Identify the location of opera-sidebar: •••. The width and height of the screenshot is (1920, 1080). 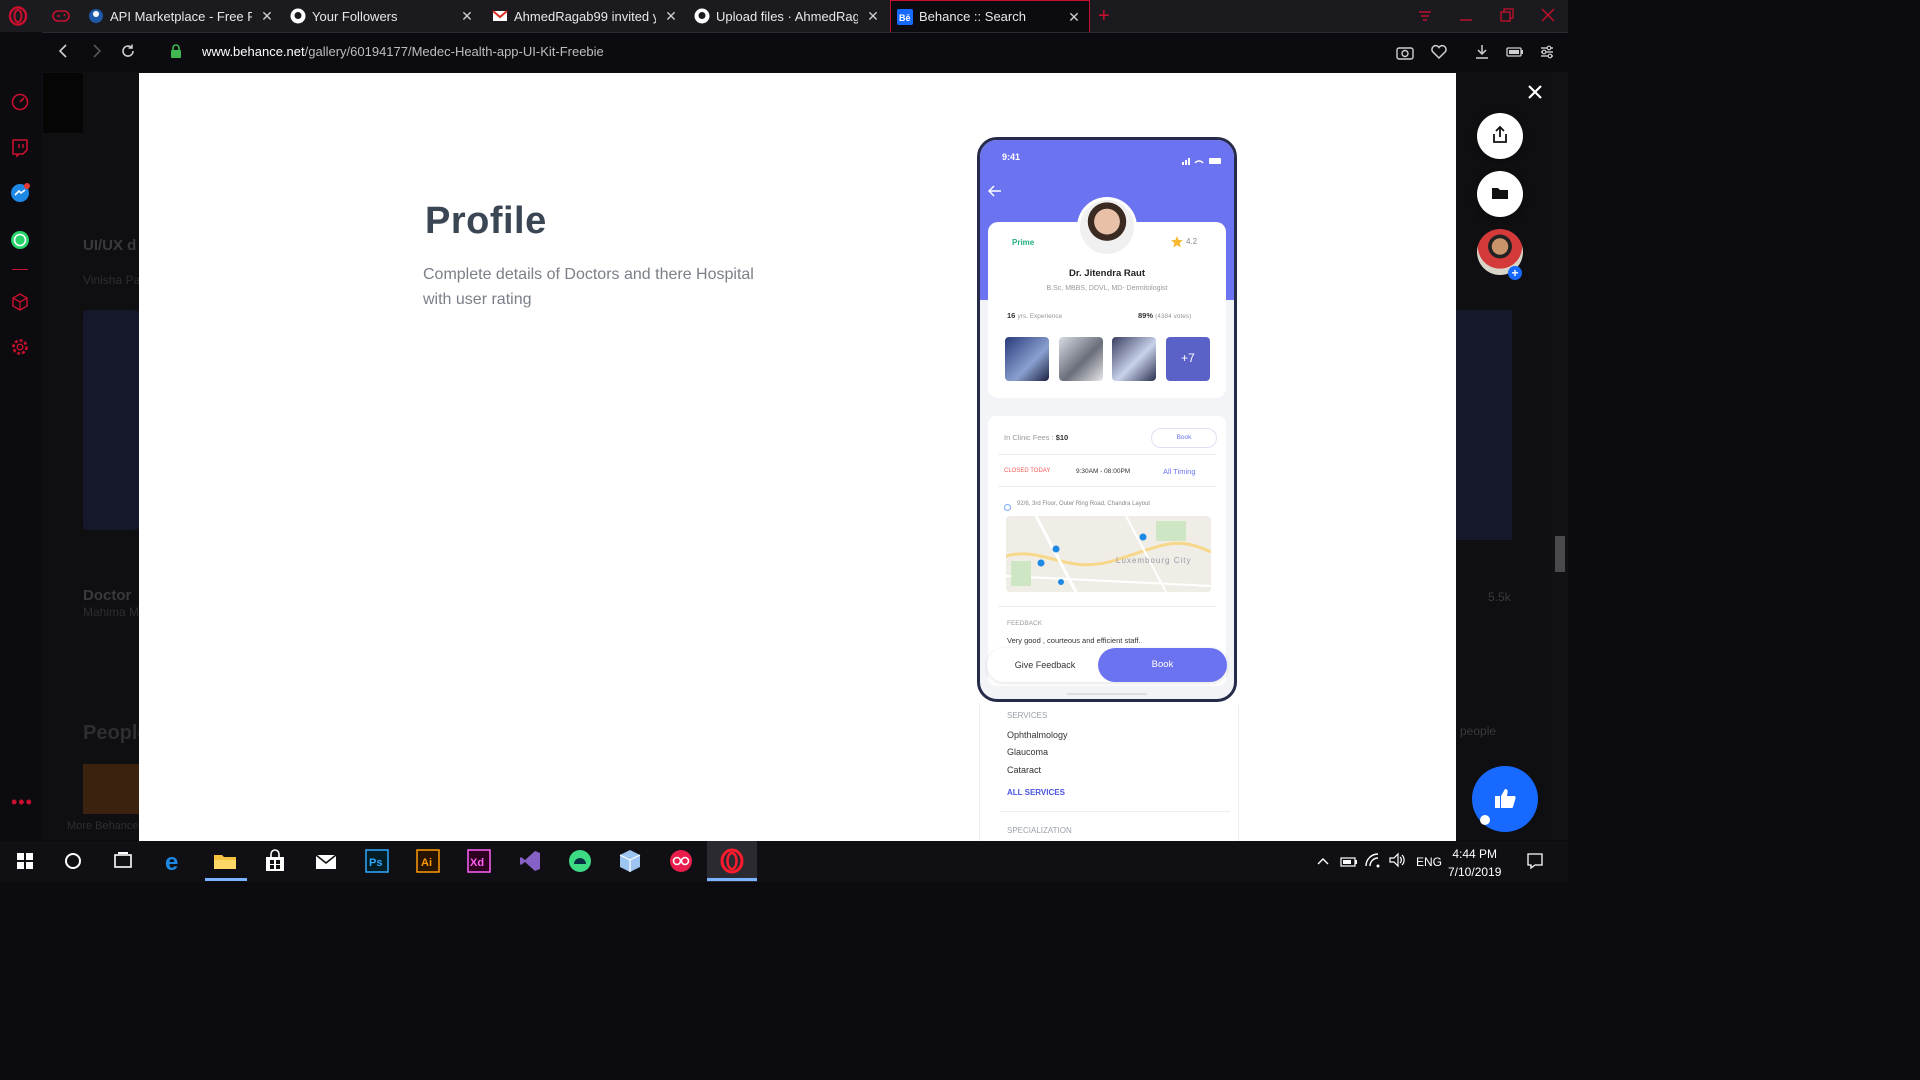
(21, 436).